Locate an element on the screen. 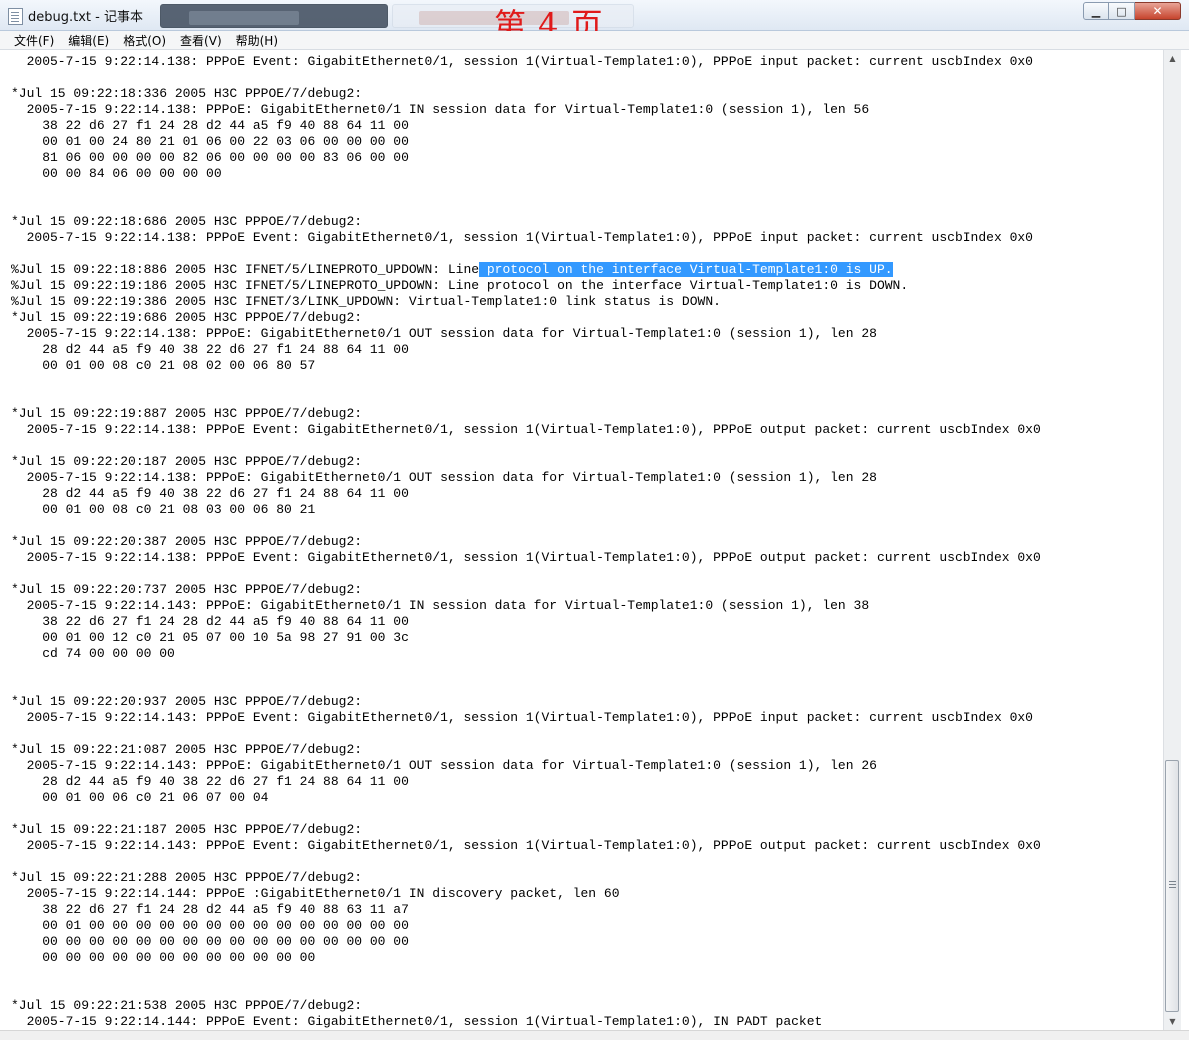 The image size is (1189, 1040). scroll-down-button: ▼ is located at coordinates (1172, 1021).